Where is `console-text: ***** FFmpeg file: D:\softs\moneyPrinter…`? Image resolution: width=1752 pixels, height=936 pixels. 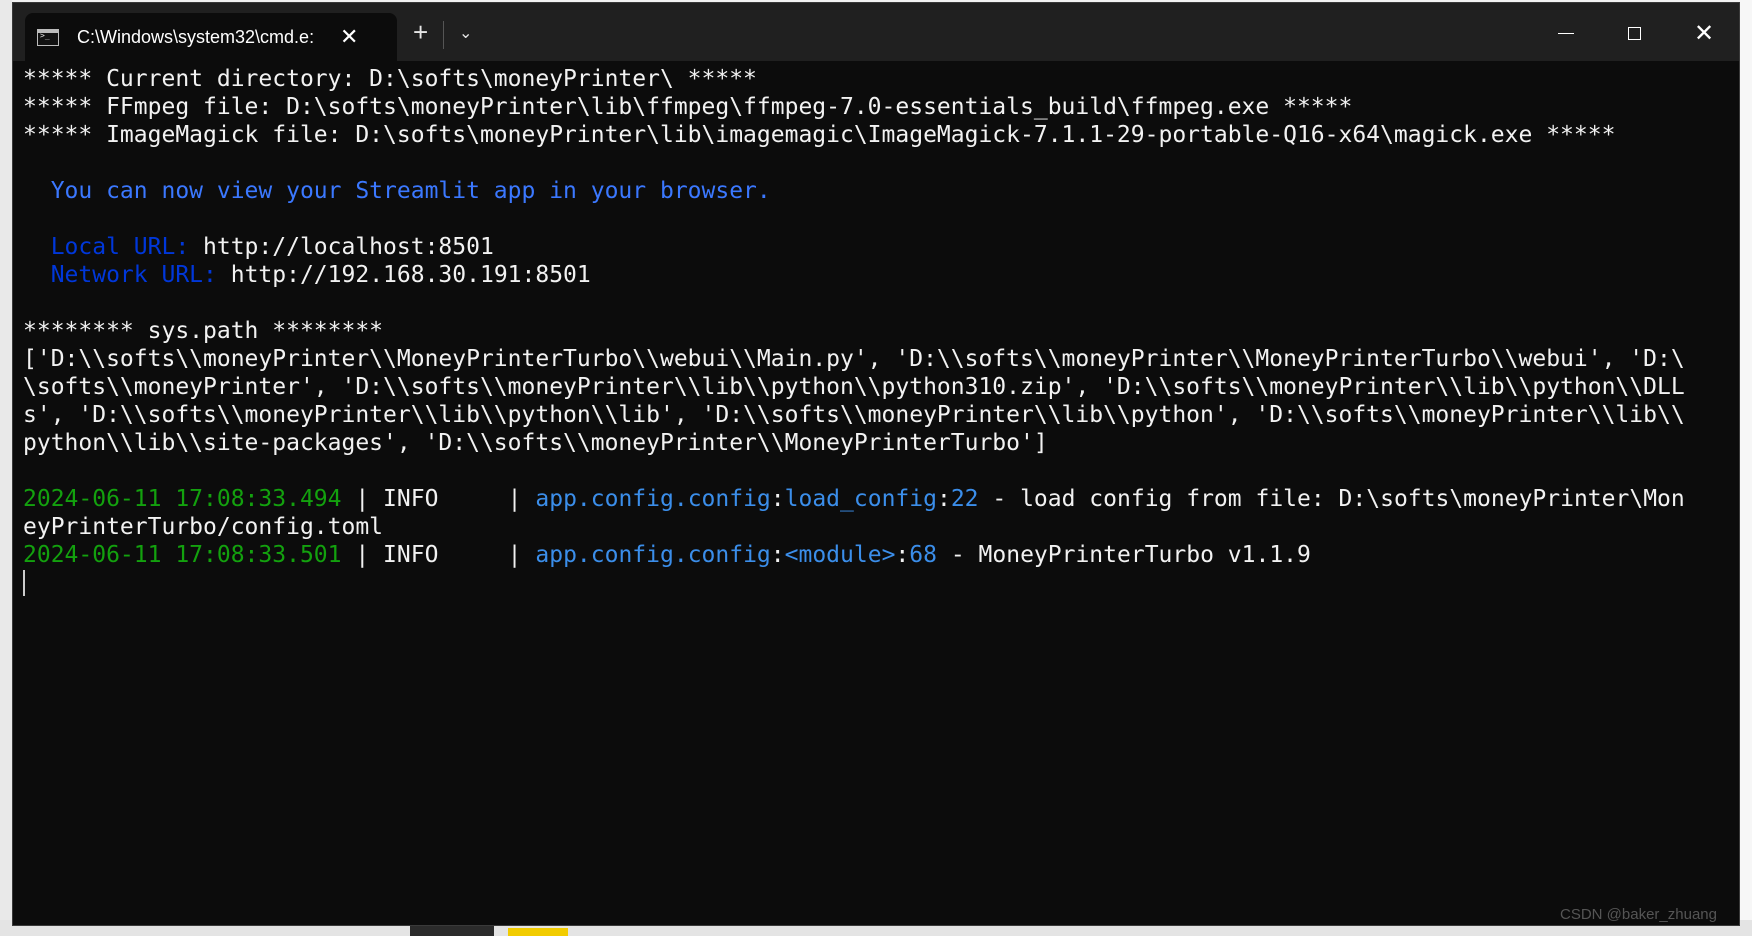
console-text: ***** FFmpeg file: D:\softs\moneyPrinter… is located at coordinates (688, 107).